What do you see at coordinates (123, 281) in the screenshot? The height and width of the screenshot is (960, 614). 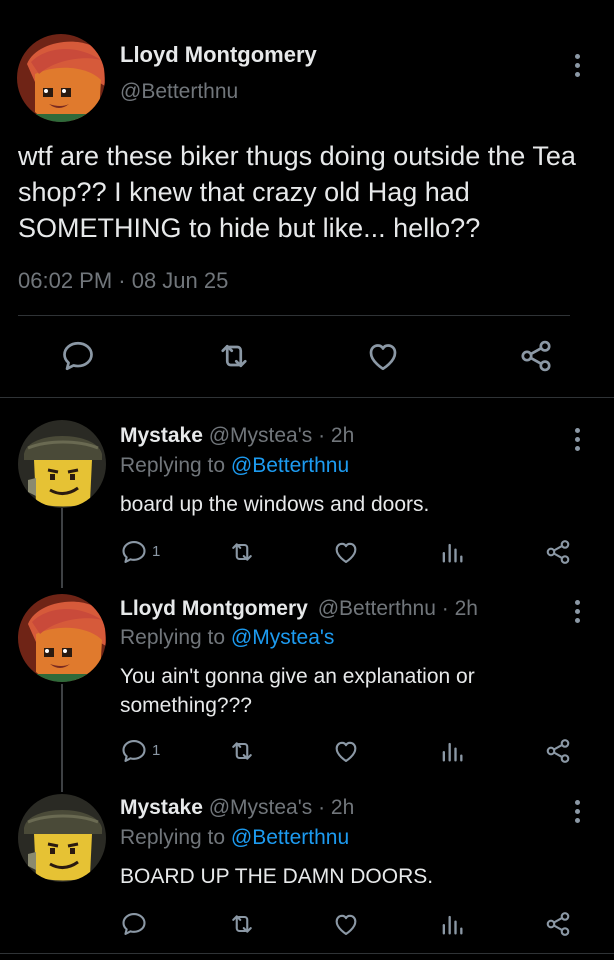 I see `tweet-timestamp: 06:02 PM · 08 Jun 25` at bounding box center [123, 281].